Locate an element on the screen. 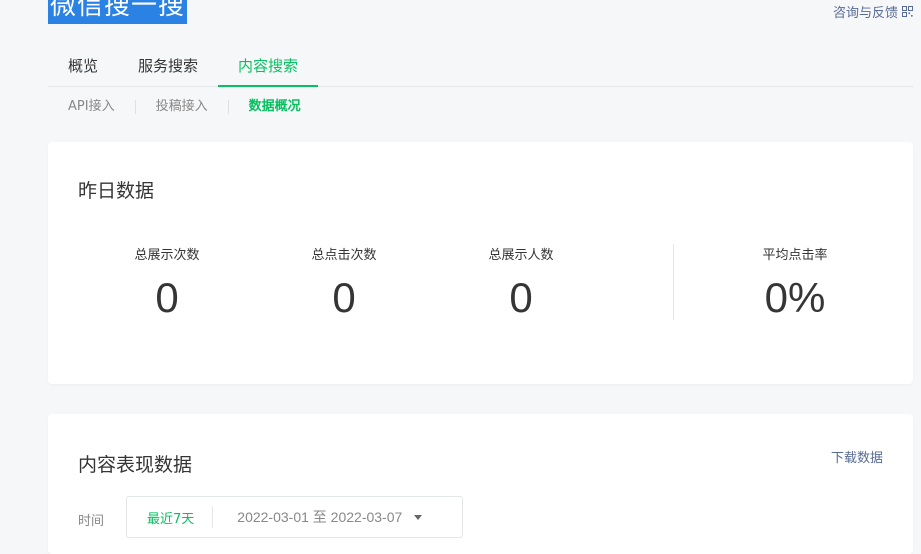 The height and width of the screenshot is (554, 921). tab-service-search: 服务搜索 is located at coordinates (168, 66).